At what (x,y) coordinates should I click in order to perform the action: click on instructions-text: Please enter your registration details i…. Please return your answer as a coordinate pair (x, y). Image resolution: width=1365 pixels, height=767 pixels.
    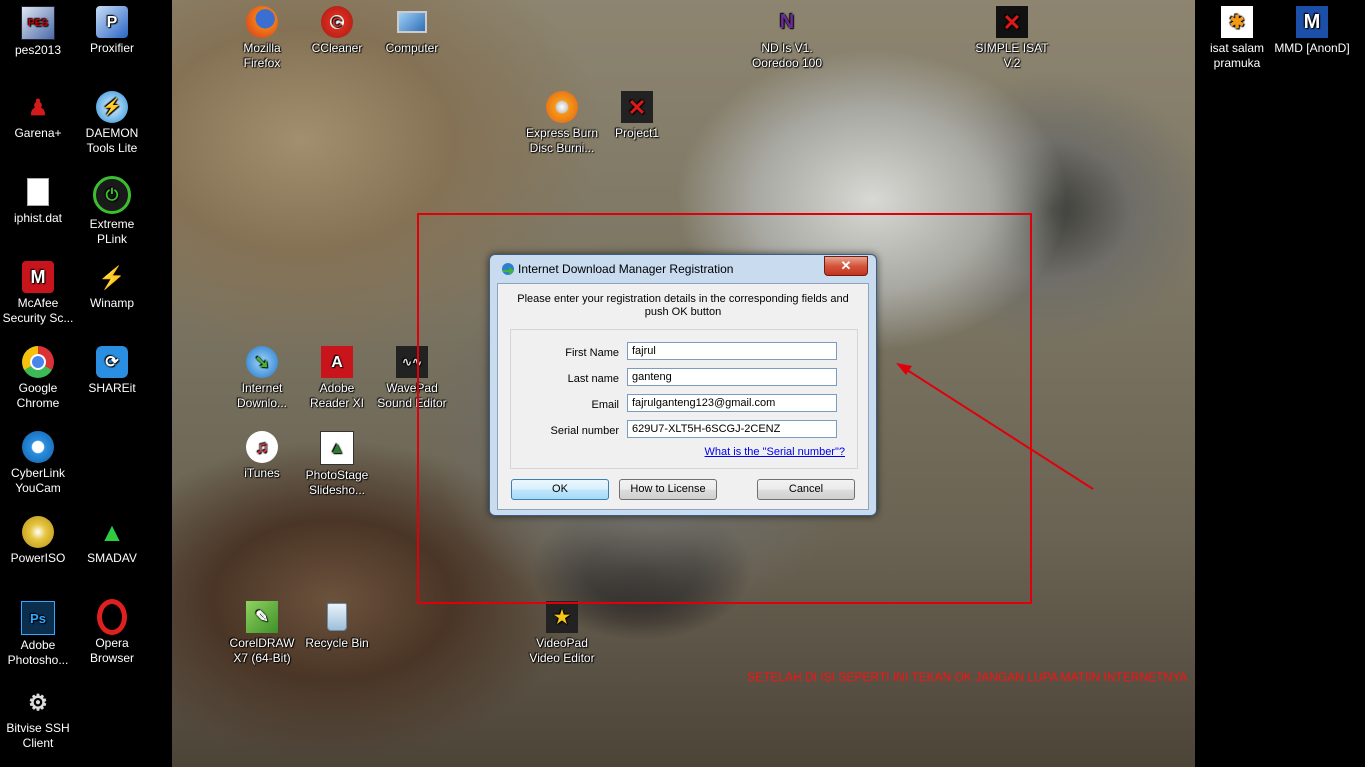
    Looking at the image, I should click on (683, 305).